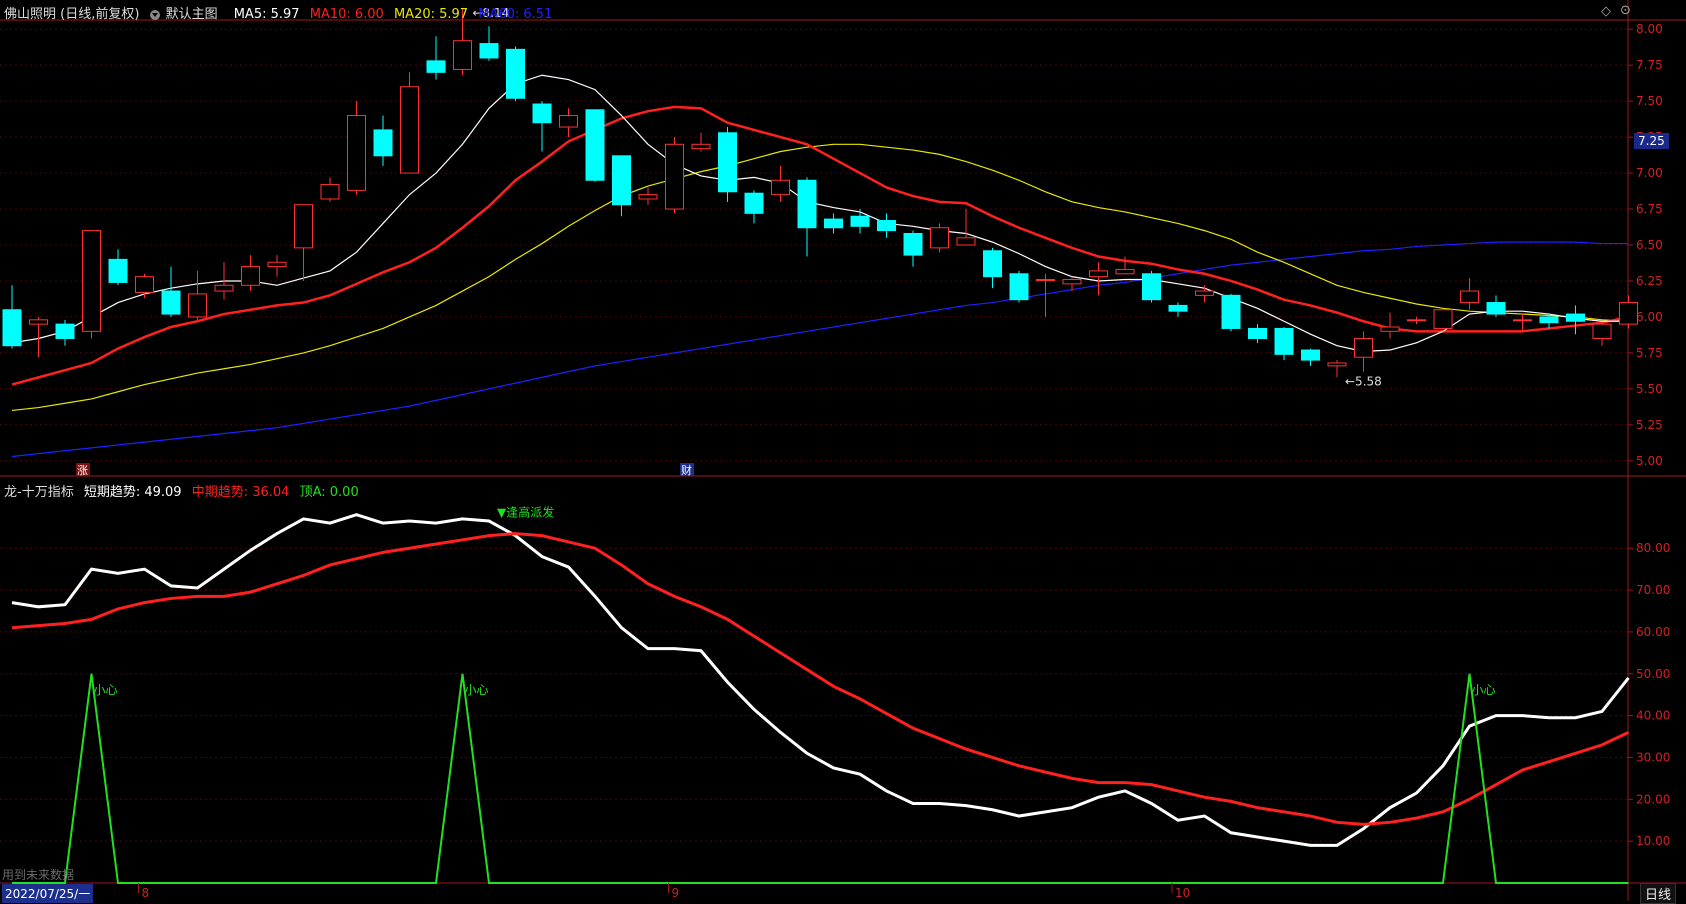 Image resolution: width=1686 pixels, height=904 pixels. I want to click on price-tick-label: 6.00, so click(1649, 317).